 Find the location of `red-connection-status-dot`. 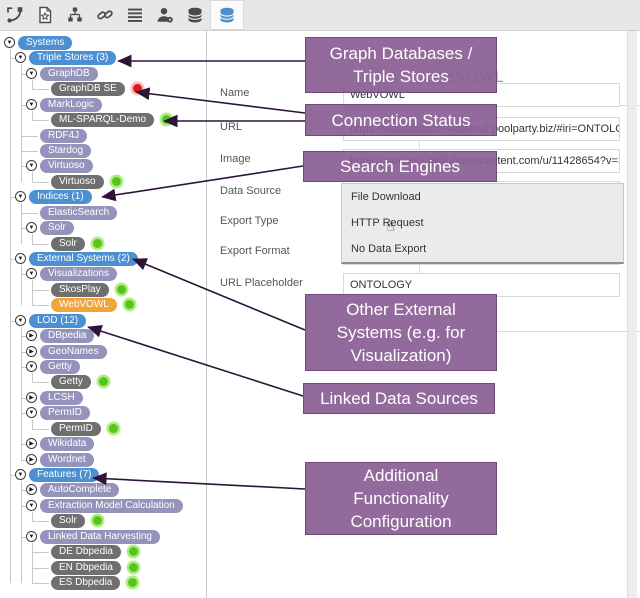

red-connection-status-dot is located at coordinates (137, 89).